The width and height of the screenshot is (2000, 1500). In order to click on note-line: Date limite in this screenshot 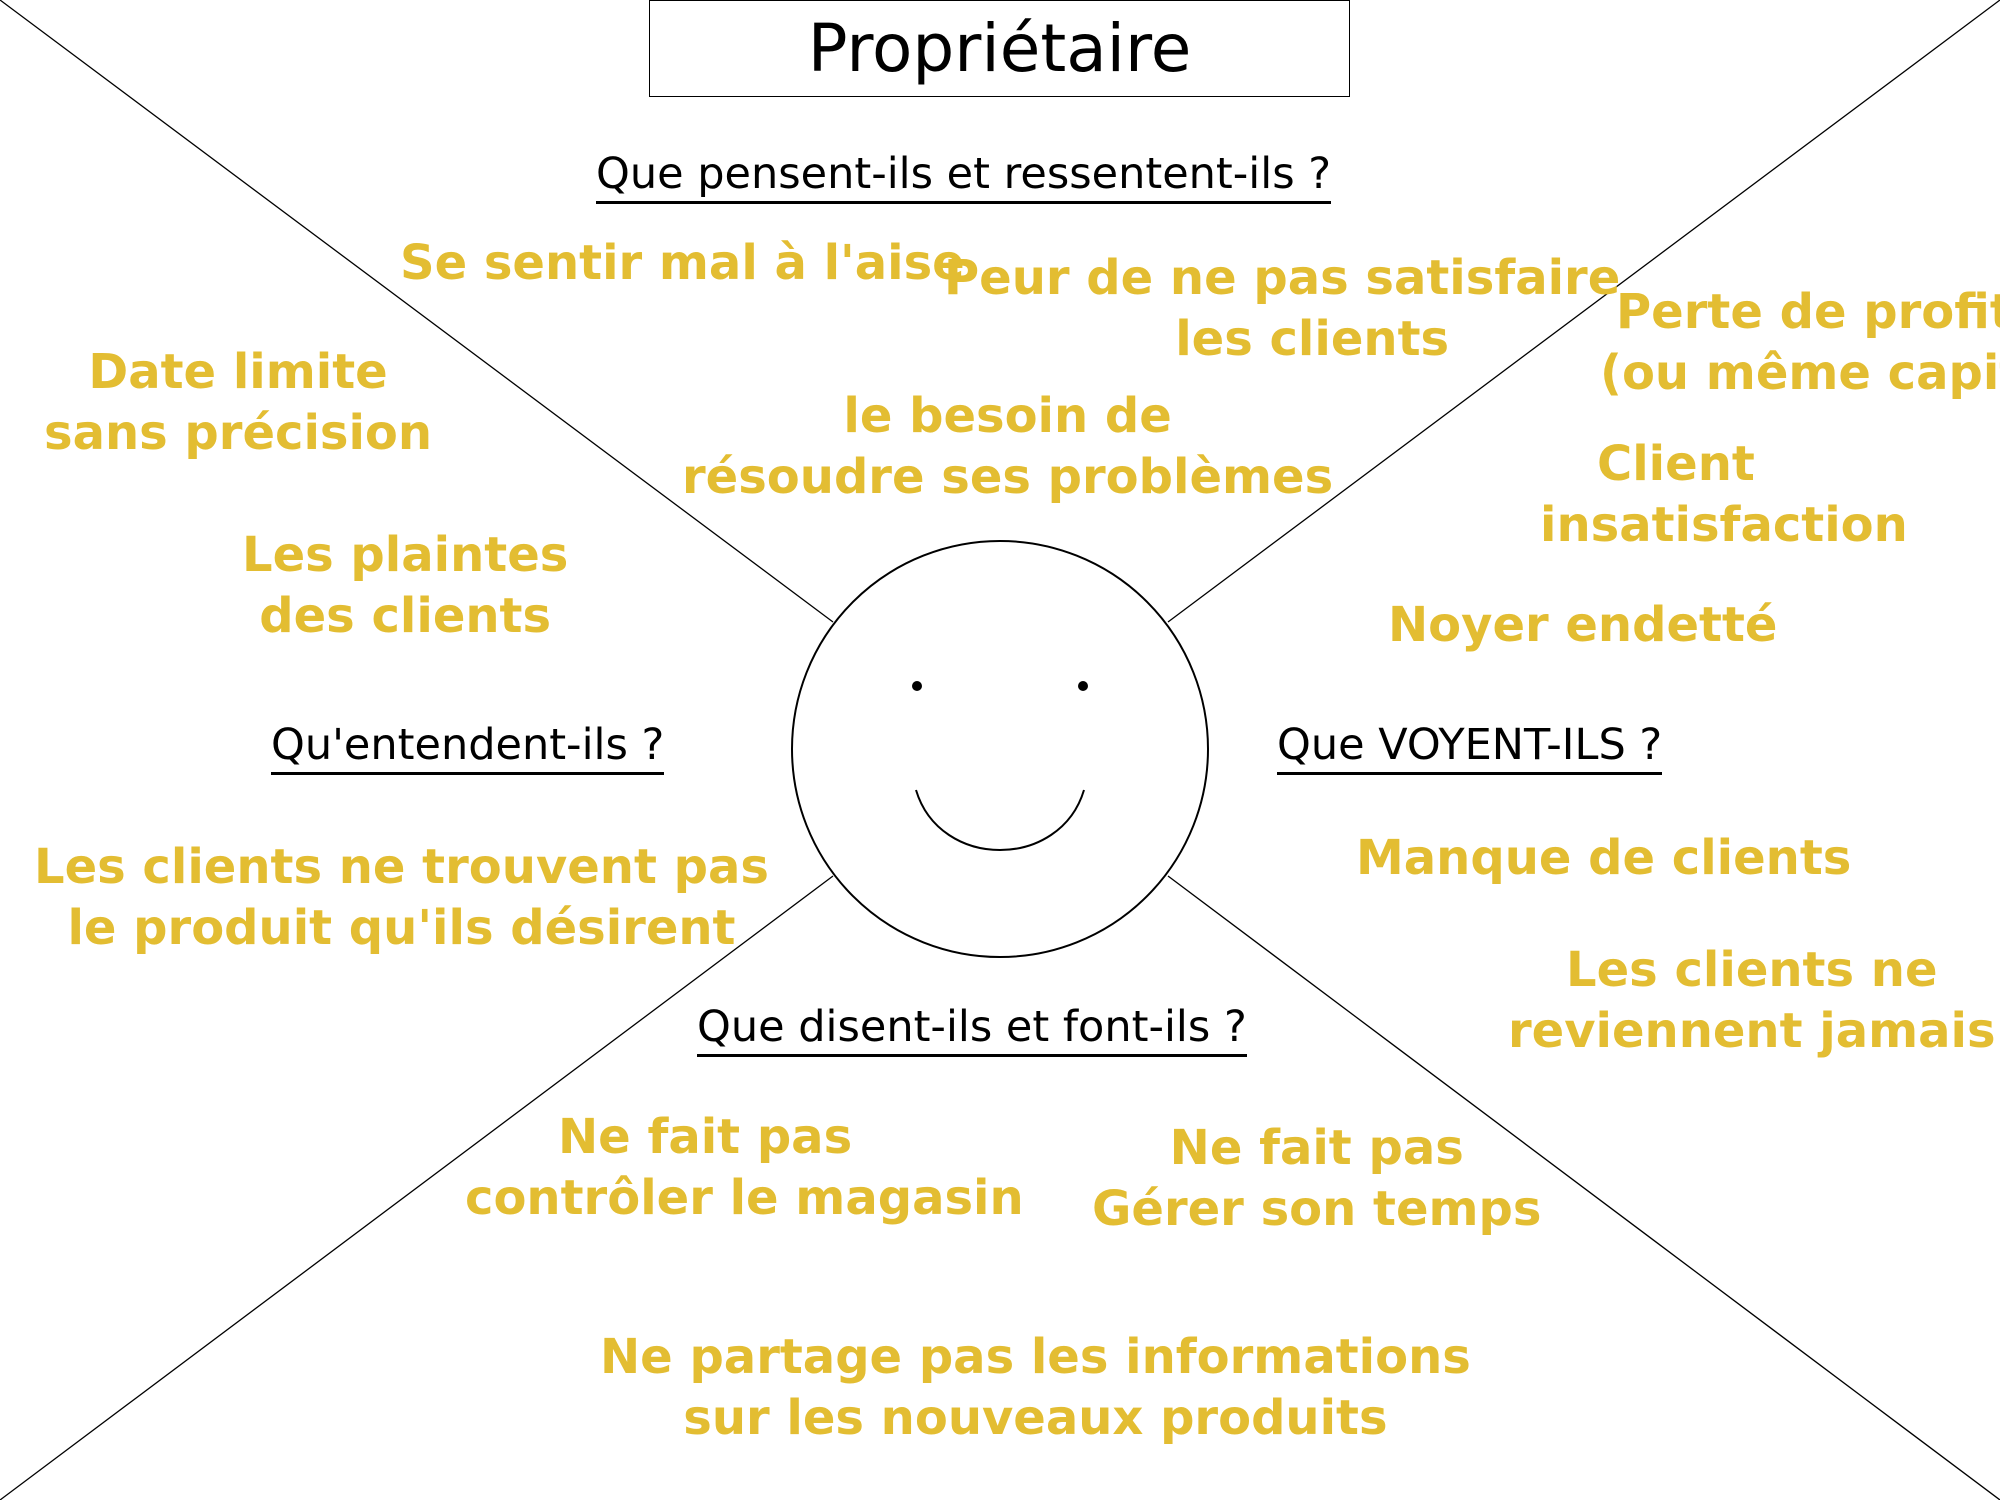, I will do `click(238, 372)`.